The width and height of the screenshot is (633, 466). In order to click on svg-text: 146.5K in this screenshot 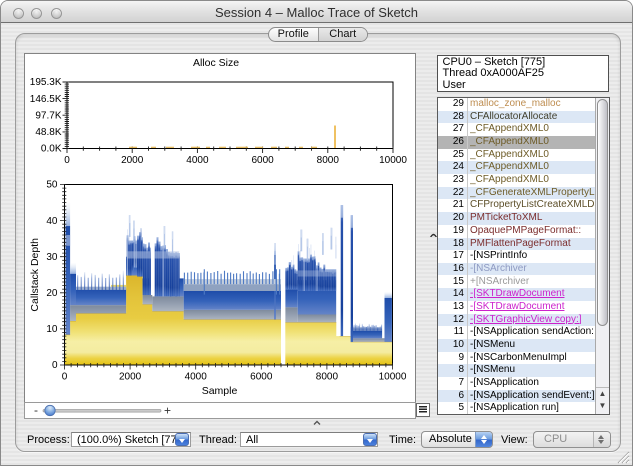, I will do `click(46, 99)`.